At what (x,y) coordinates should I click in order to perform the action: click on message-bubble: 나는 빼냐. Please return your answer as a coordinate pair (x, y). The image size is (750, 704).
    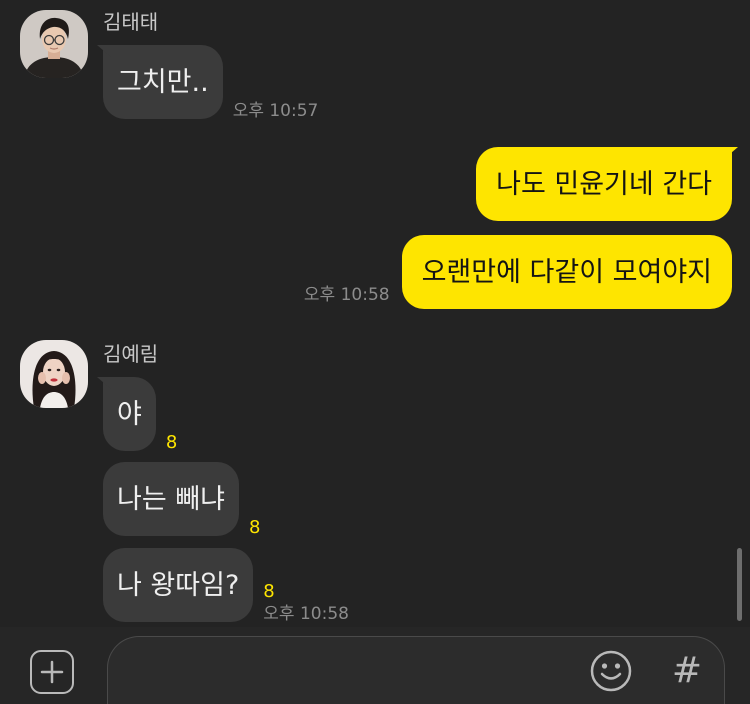
    Looking at the image, I should click on (171, 499).